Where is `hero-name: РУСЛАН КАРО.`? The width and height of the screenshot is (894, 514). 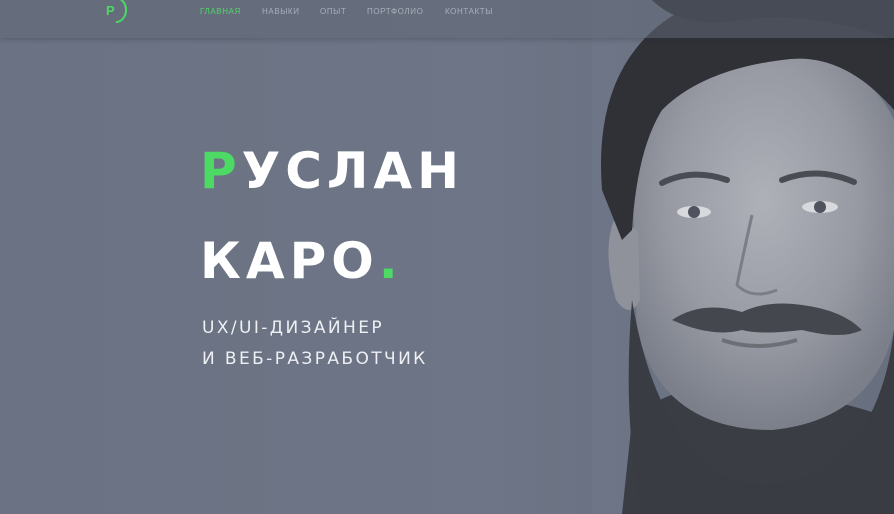 hero-name: РУСЛАН КАРО. is located at coordinates (332, 216).